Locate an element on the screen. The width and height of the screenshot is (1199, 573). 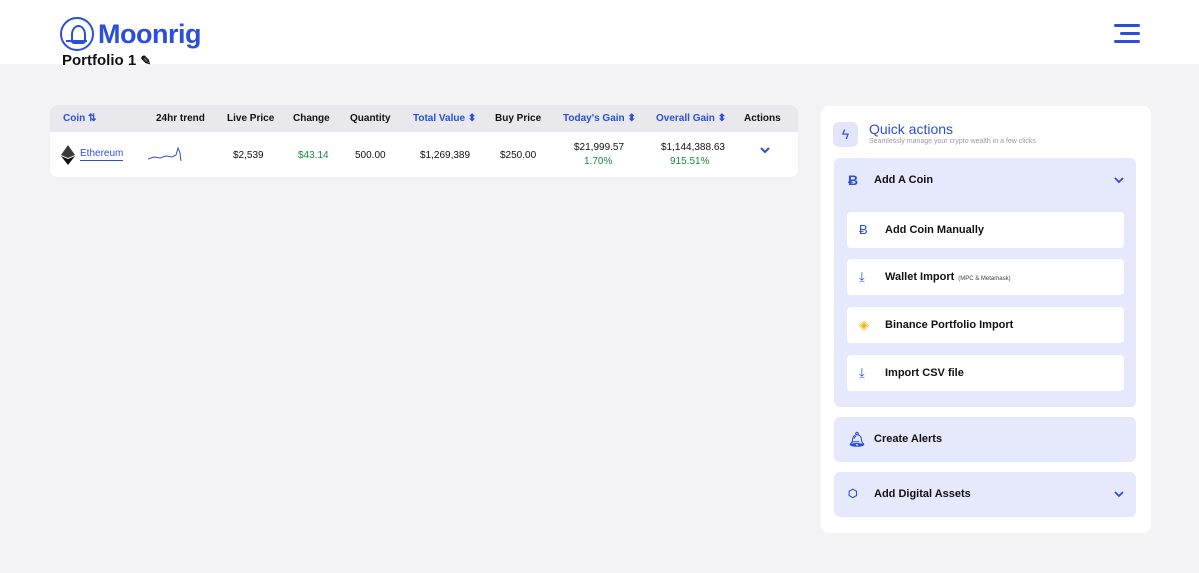
change-value: $43.14 is located at coordinates (313, 155).